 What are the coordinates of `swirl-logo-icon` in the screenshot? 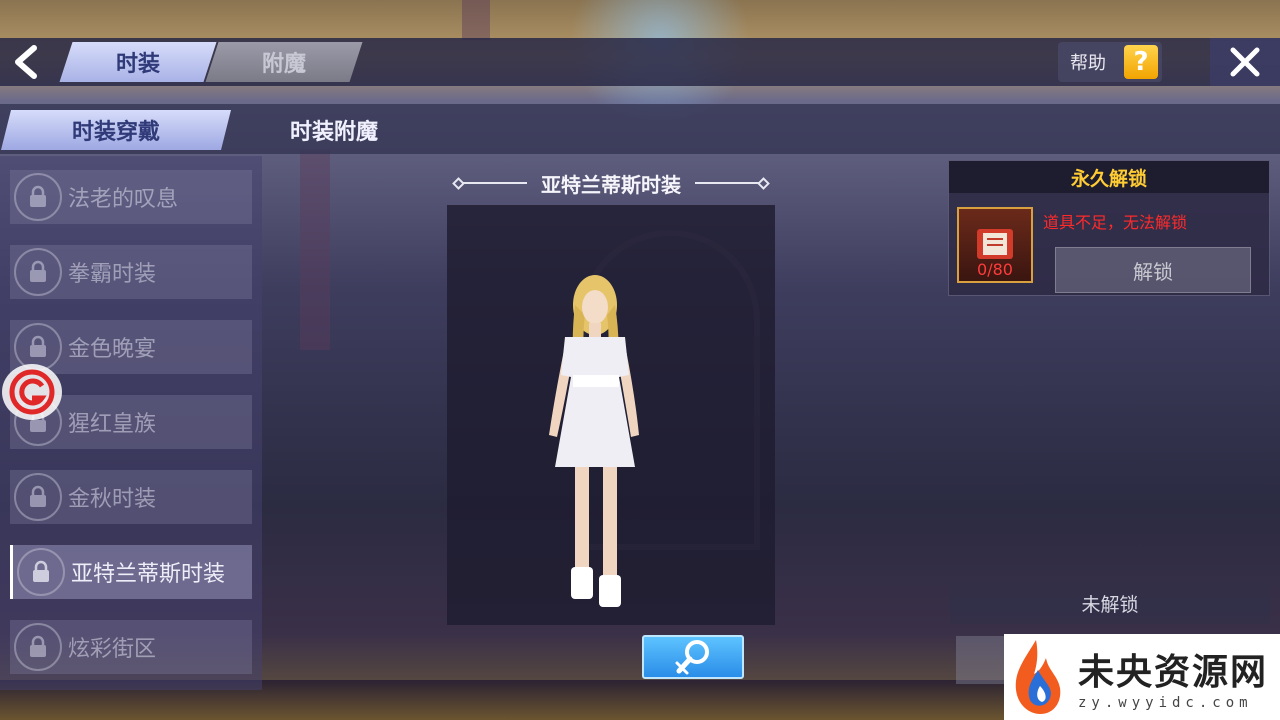 It's located at (32, 392).